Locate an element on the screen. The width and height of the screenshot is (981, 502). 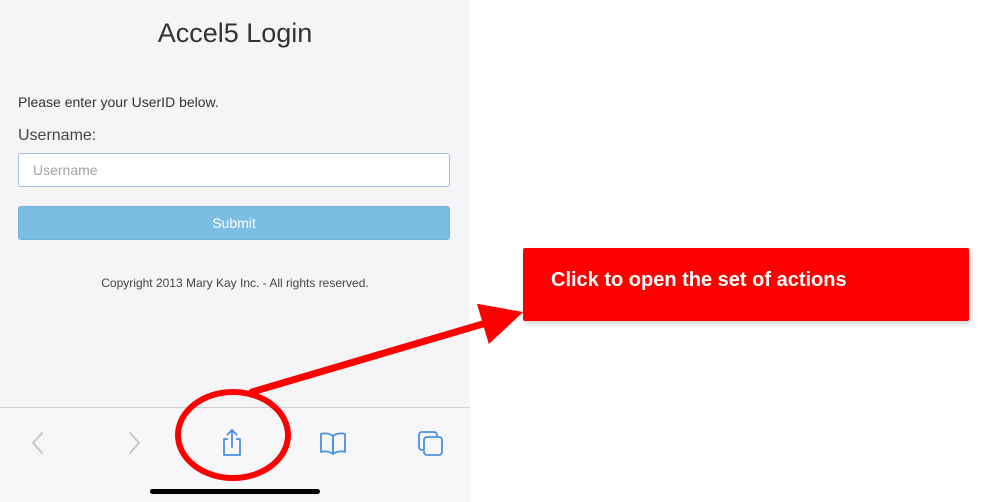
tabs-icon is located at coordinates (430, 443).